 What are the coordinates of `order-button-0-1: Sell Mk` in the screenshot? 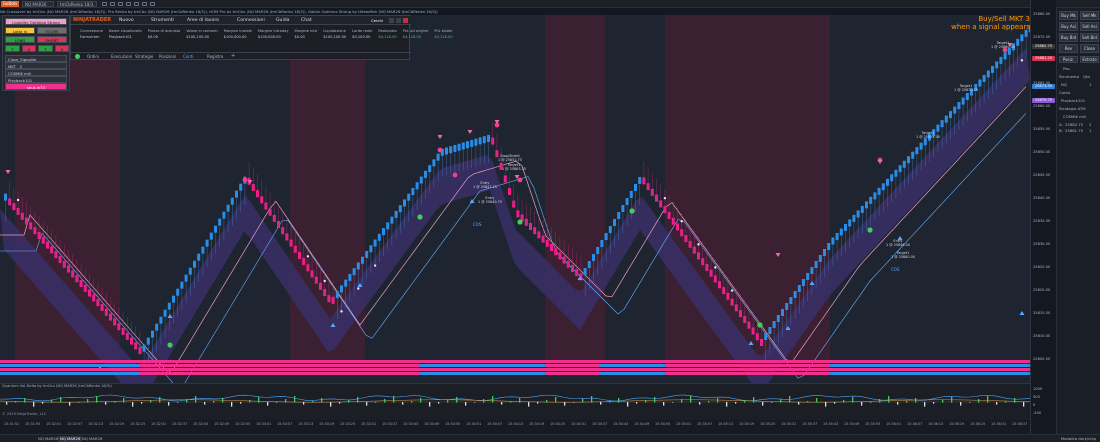 It's located at (1089, 15).